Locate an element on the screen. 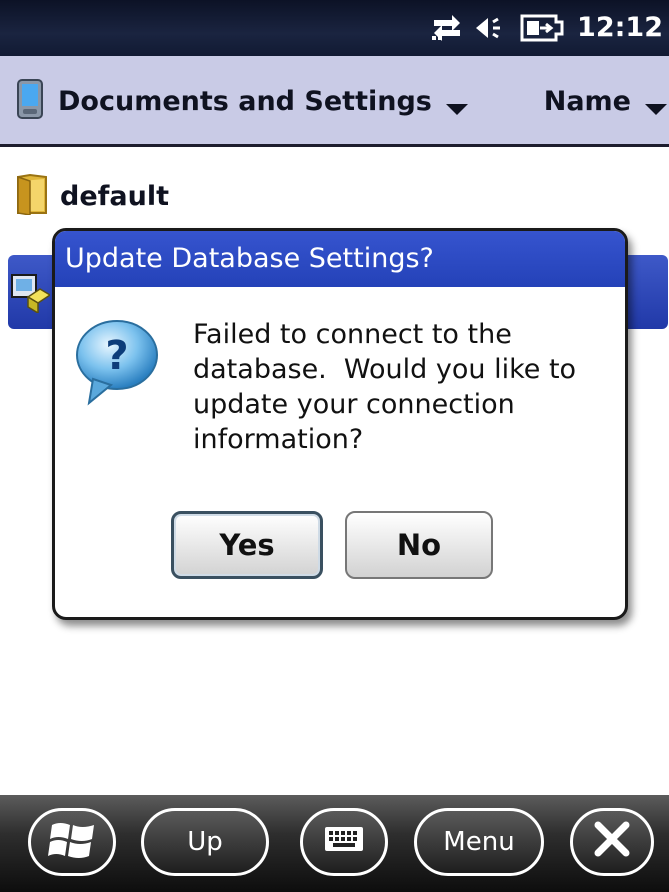 The image size is (669, 892). folder-header: Documents and Settings Name is located at coordinates (334, 101).